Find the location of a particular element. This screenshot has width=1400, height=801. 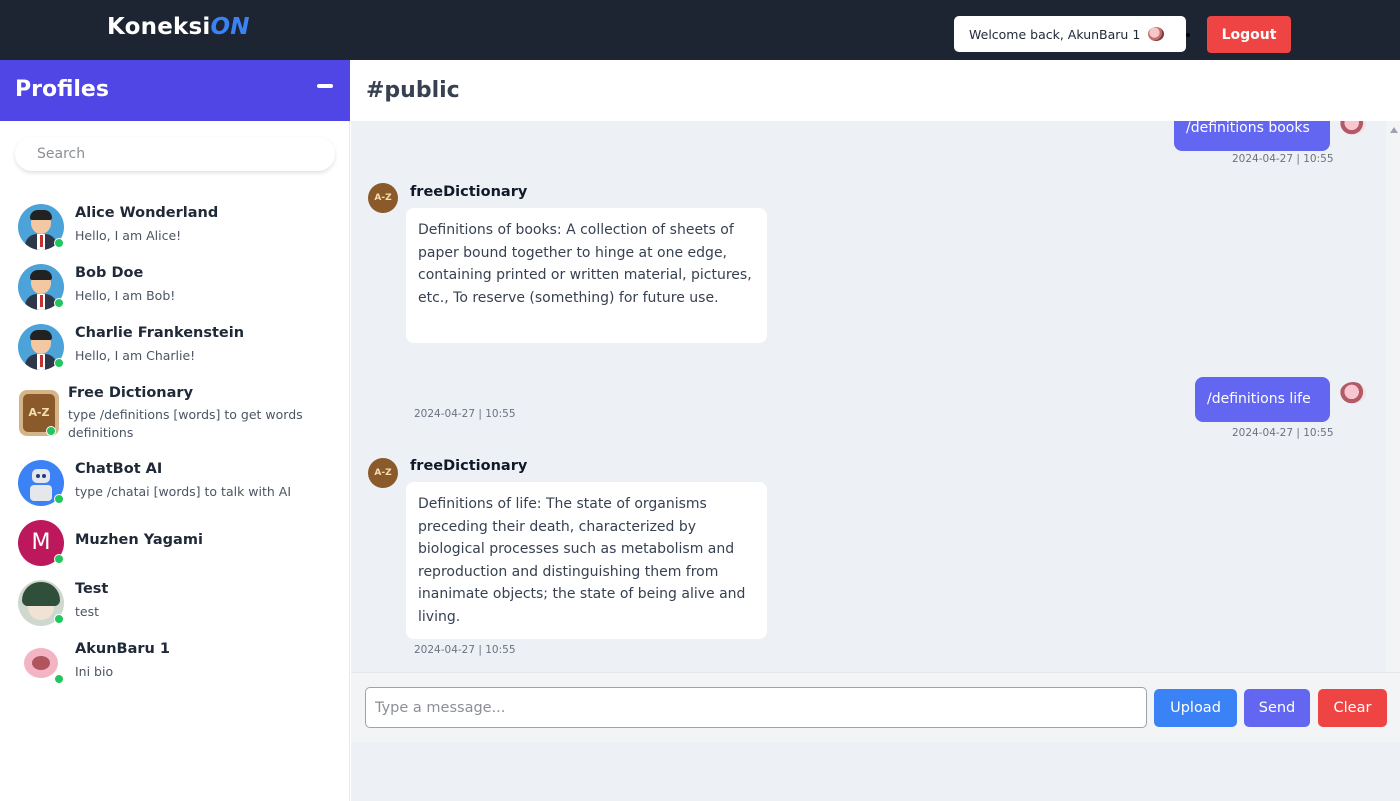

outgoing-message-bubble: /definitions life is located at coordinates (1262, 399).